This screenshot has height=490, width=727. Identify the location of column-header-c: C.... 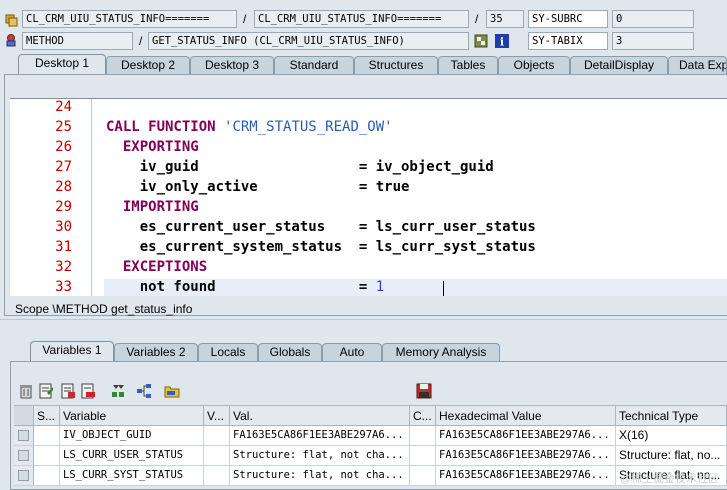
(423, 415).